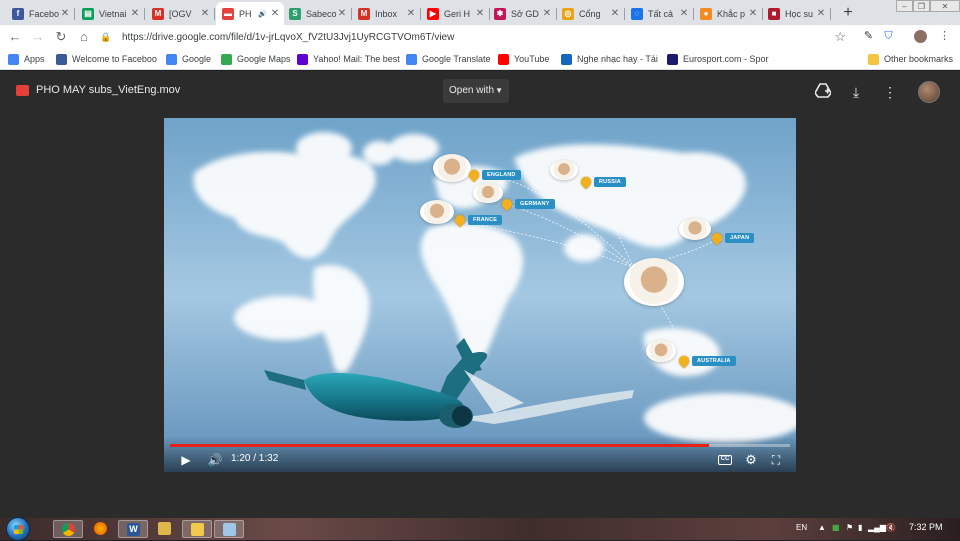 This screenshot has width=960, height=541. I want to click on bookmark-label: Google Maps, so click(264, 59).